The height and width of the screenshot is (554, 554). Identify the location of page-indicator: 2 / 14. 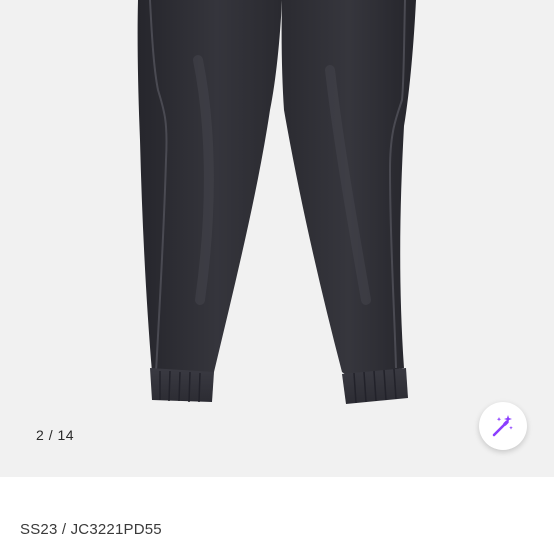
(55, 435).